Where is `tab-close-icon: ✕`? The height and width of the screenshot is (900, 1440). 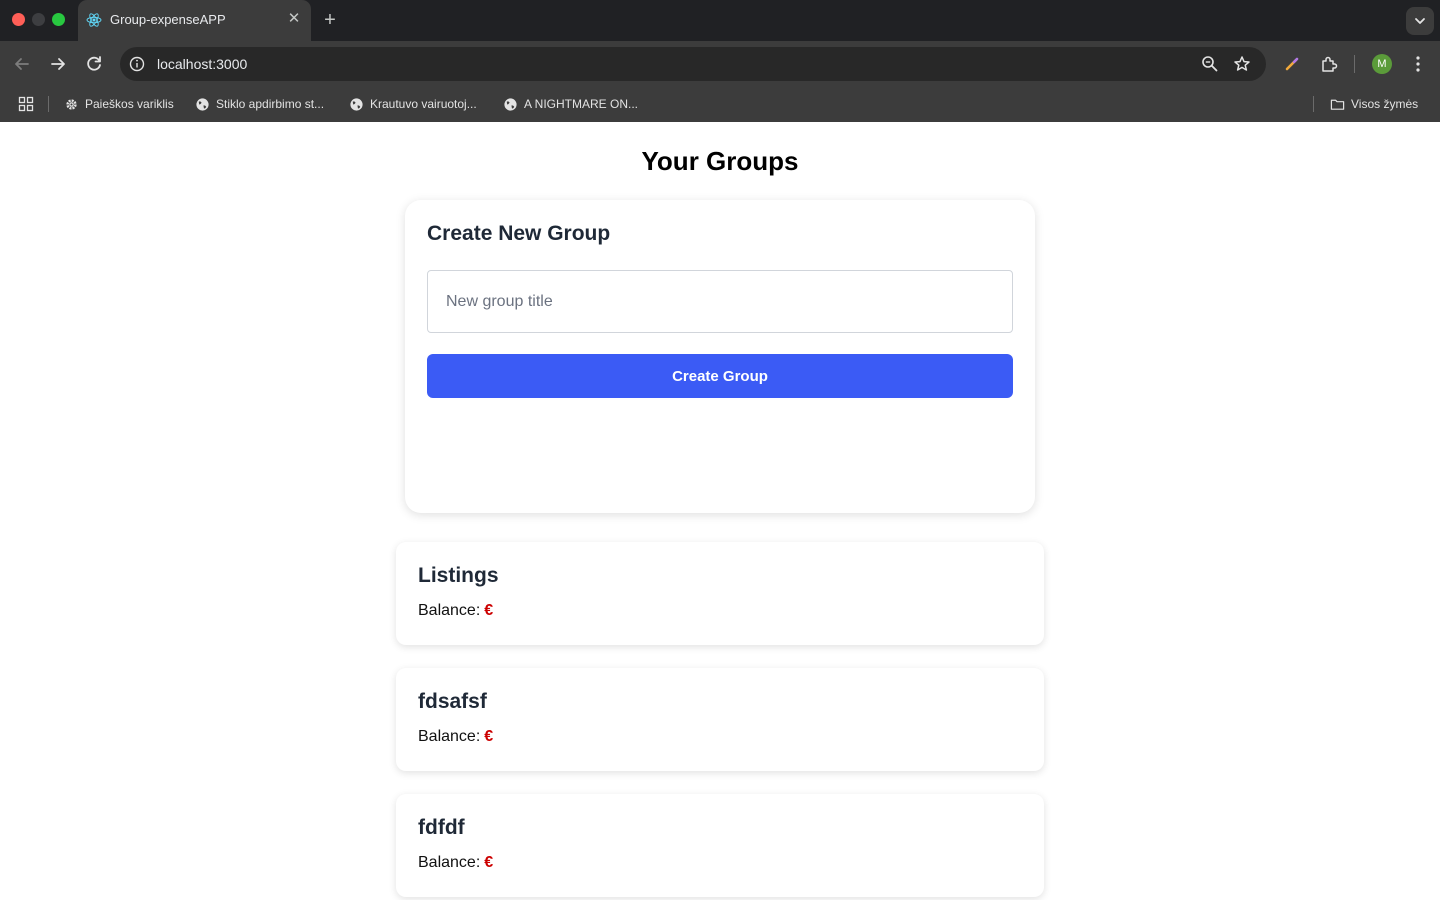
tab-close-icon: ✕ is located at coordinates (294, 19).